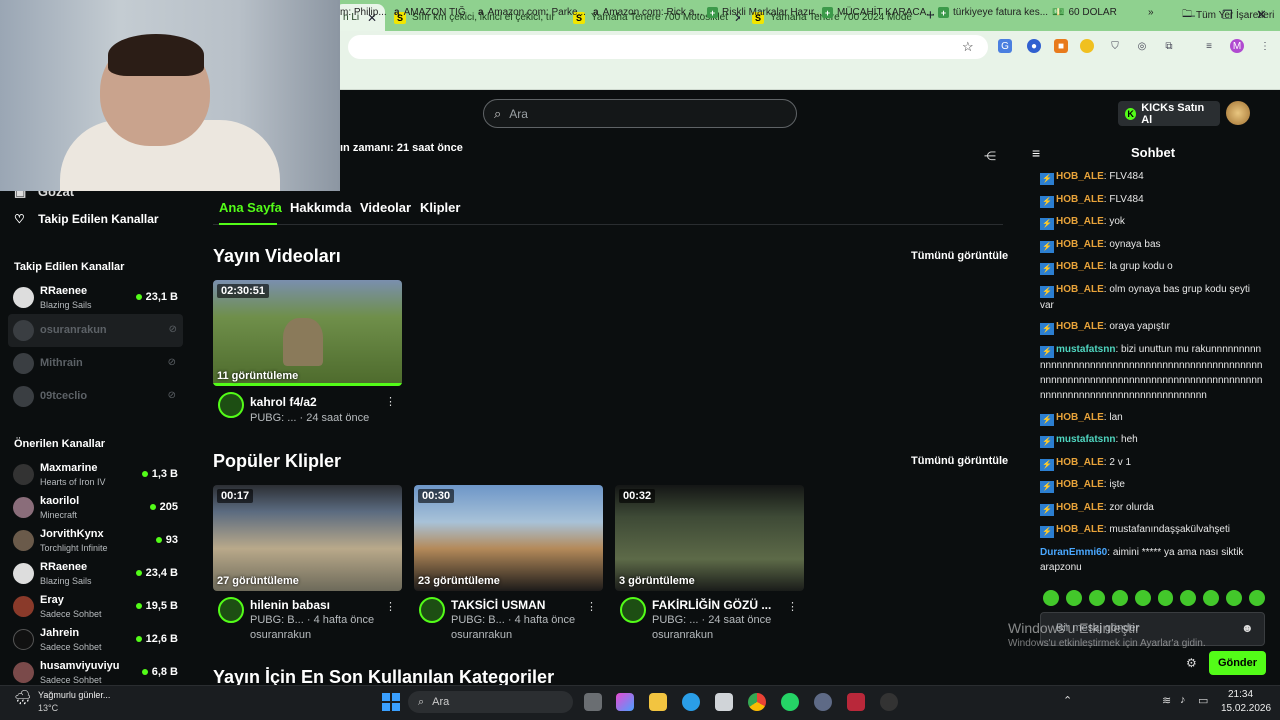  I want to click on sidebar-channel: Jahrein Sadece Sohbet 12,6 B, so click(95, 639).